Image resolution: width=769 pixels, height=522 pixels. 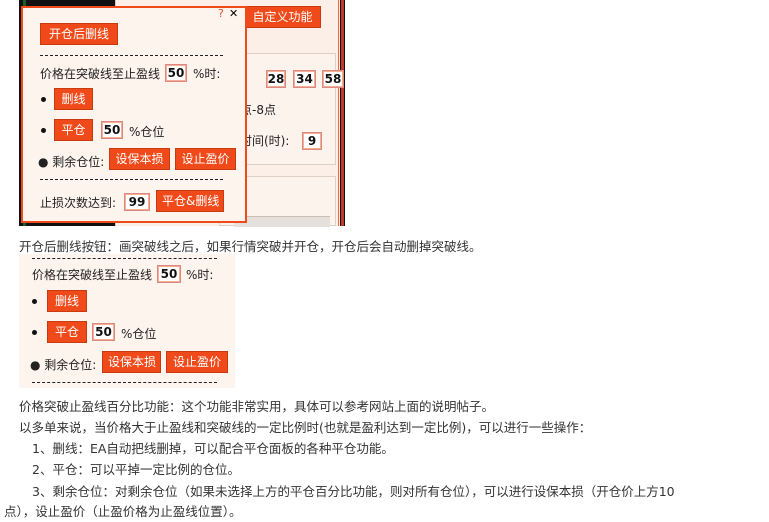 What do you see at coordinates (79, 34) in the screenshot?
I see `open-delete-line-button: 开仓后删线` at bounding box center [79, 34].